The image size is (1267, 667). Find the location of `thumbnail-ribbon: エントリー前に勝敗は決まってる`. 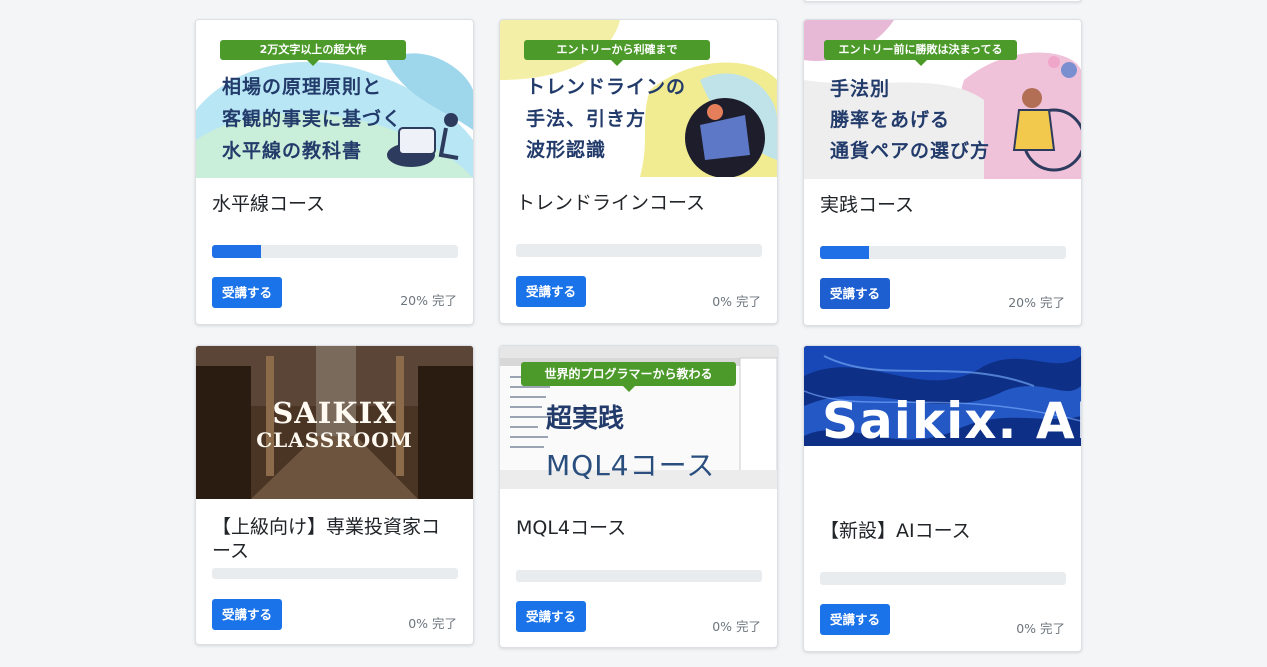

thumbnail-ribbon: エントリー前に勝敗は決まってる is located at coordinates (920, 53).